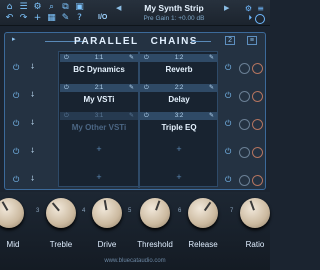 Image resolution: width=320 pixels, height=270 pixels. What do you see at coordinates (135, 261) in the screenshot?
I see `footer-url: www.bluecataudio.com` at bounding box center [135, 261].